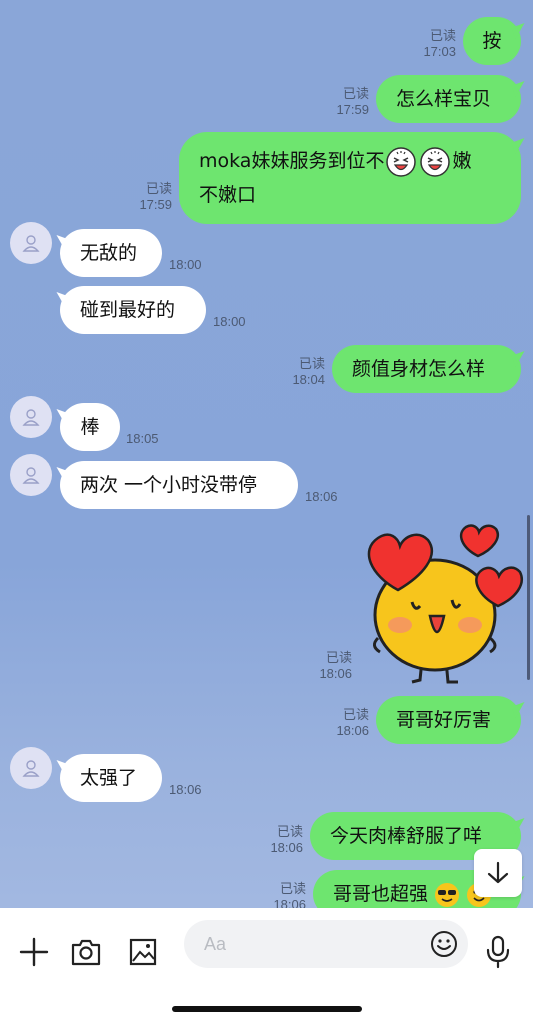 The width and height of the screenshot is (533, 1024). Describe the element at coordinates (128, 310) in the screenshot. I see `message-text: 碰到最好的` at that location.